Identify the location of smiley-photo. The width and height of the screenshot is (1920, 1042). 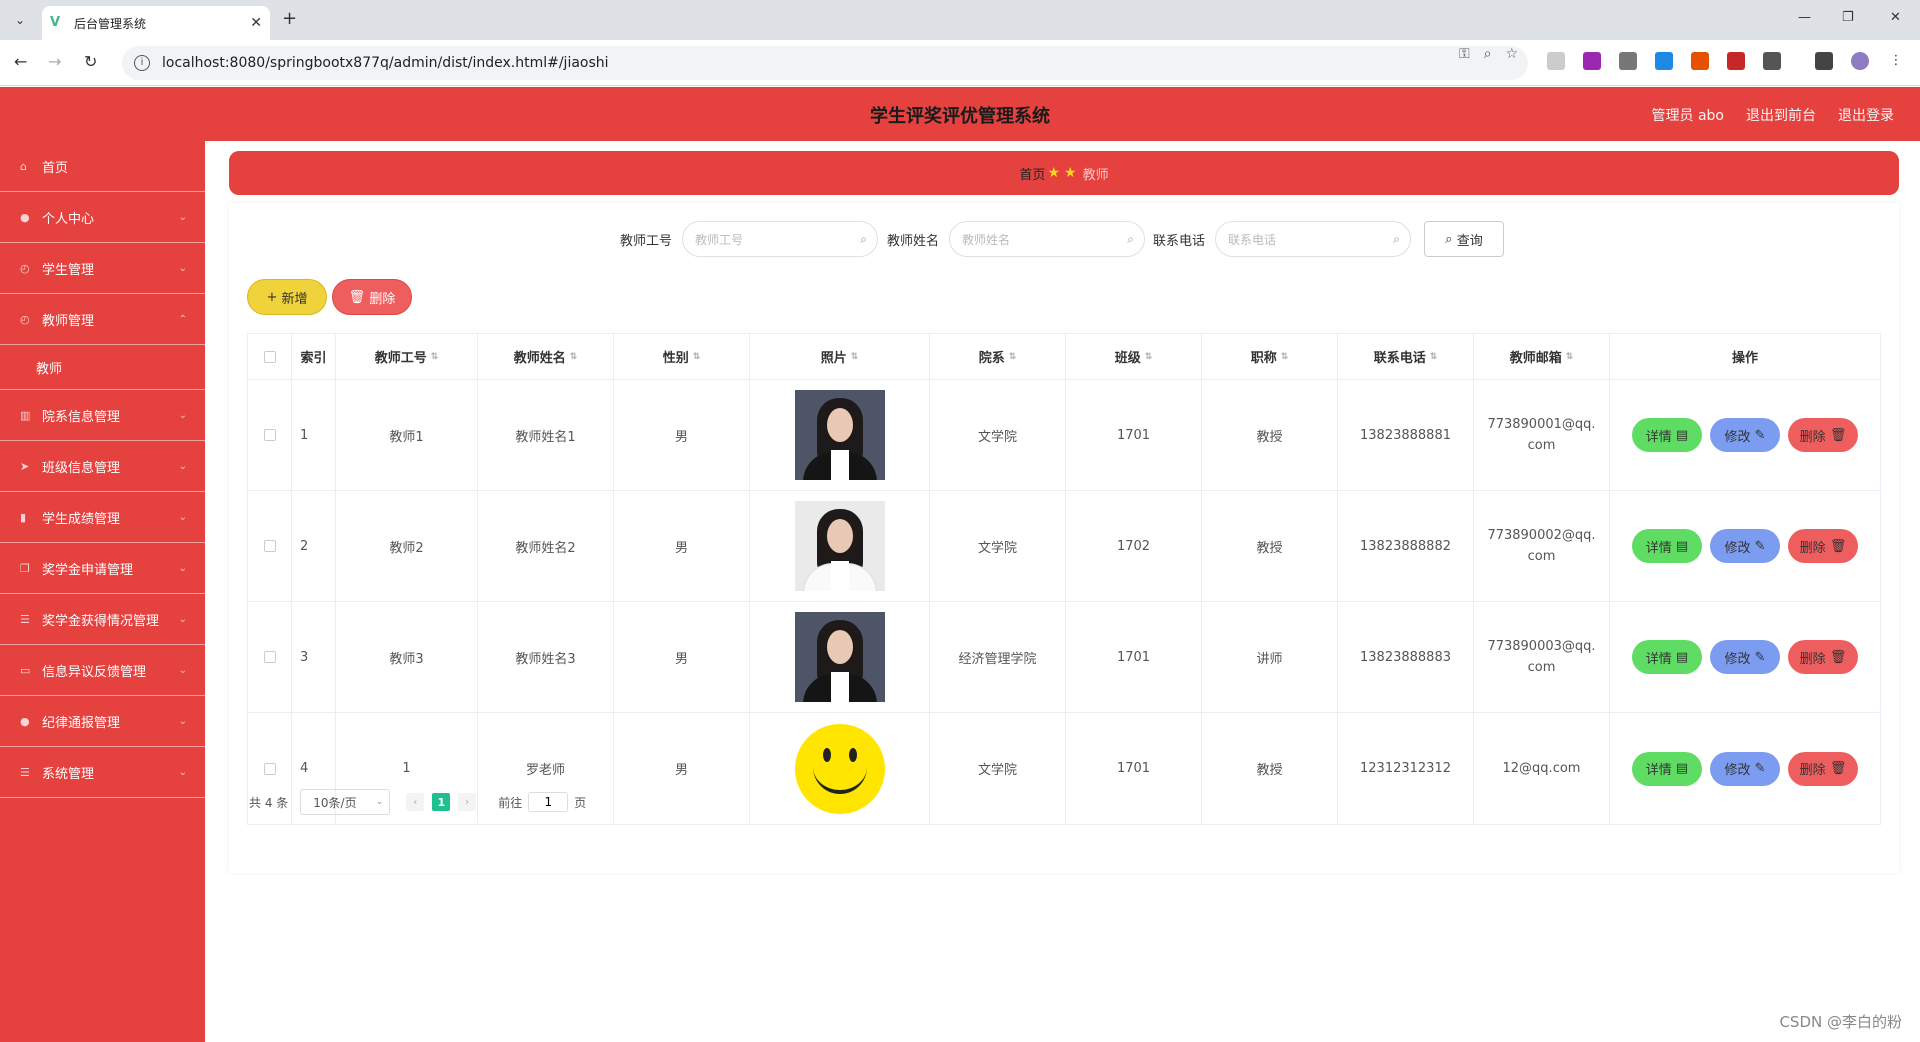
(839, 768).